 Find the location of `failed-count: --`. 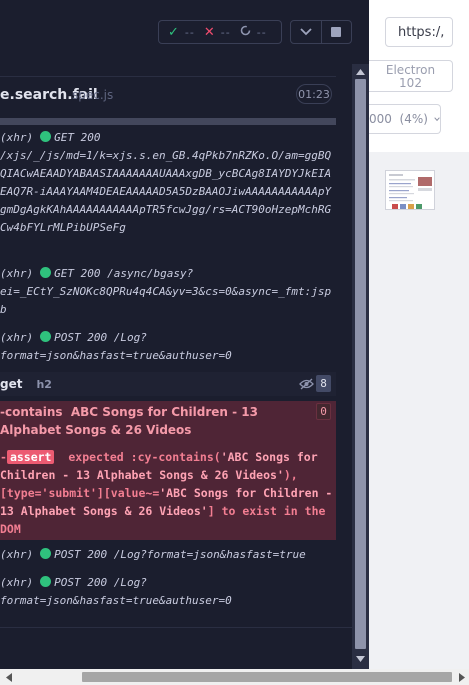

failed-count: -- is located at coordinates (225, 32).